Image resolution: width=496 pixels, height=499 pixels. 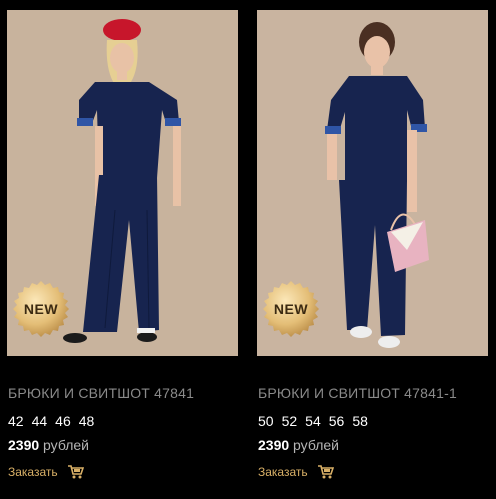 What do you see at coordinates (266, 421) in the screenshot?
I see `size-option: 50` at bounding box center [266, 421].